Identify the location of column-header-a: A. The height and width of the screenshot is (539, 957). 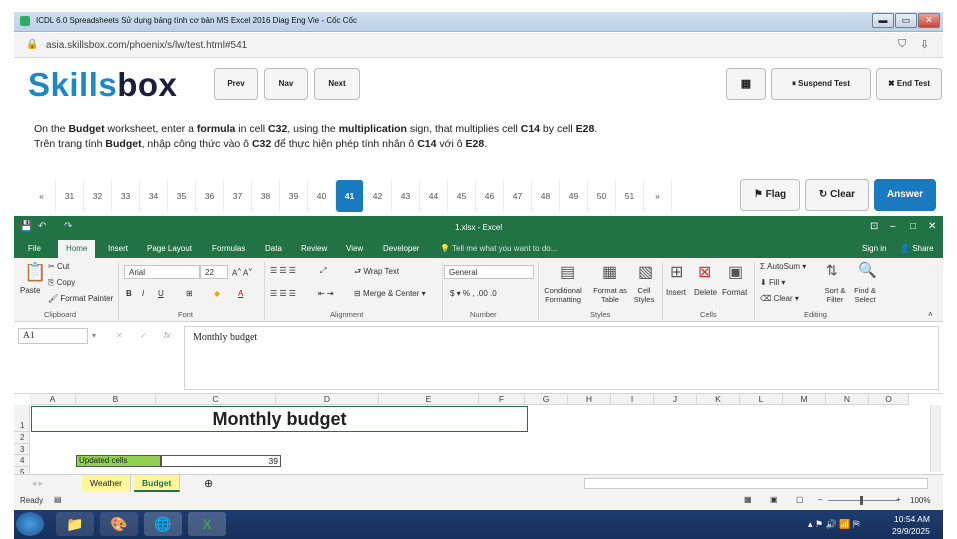
(53, 399).